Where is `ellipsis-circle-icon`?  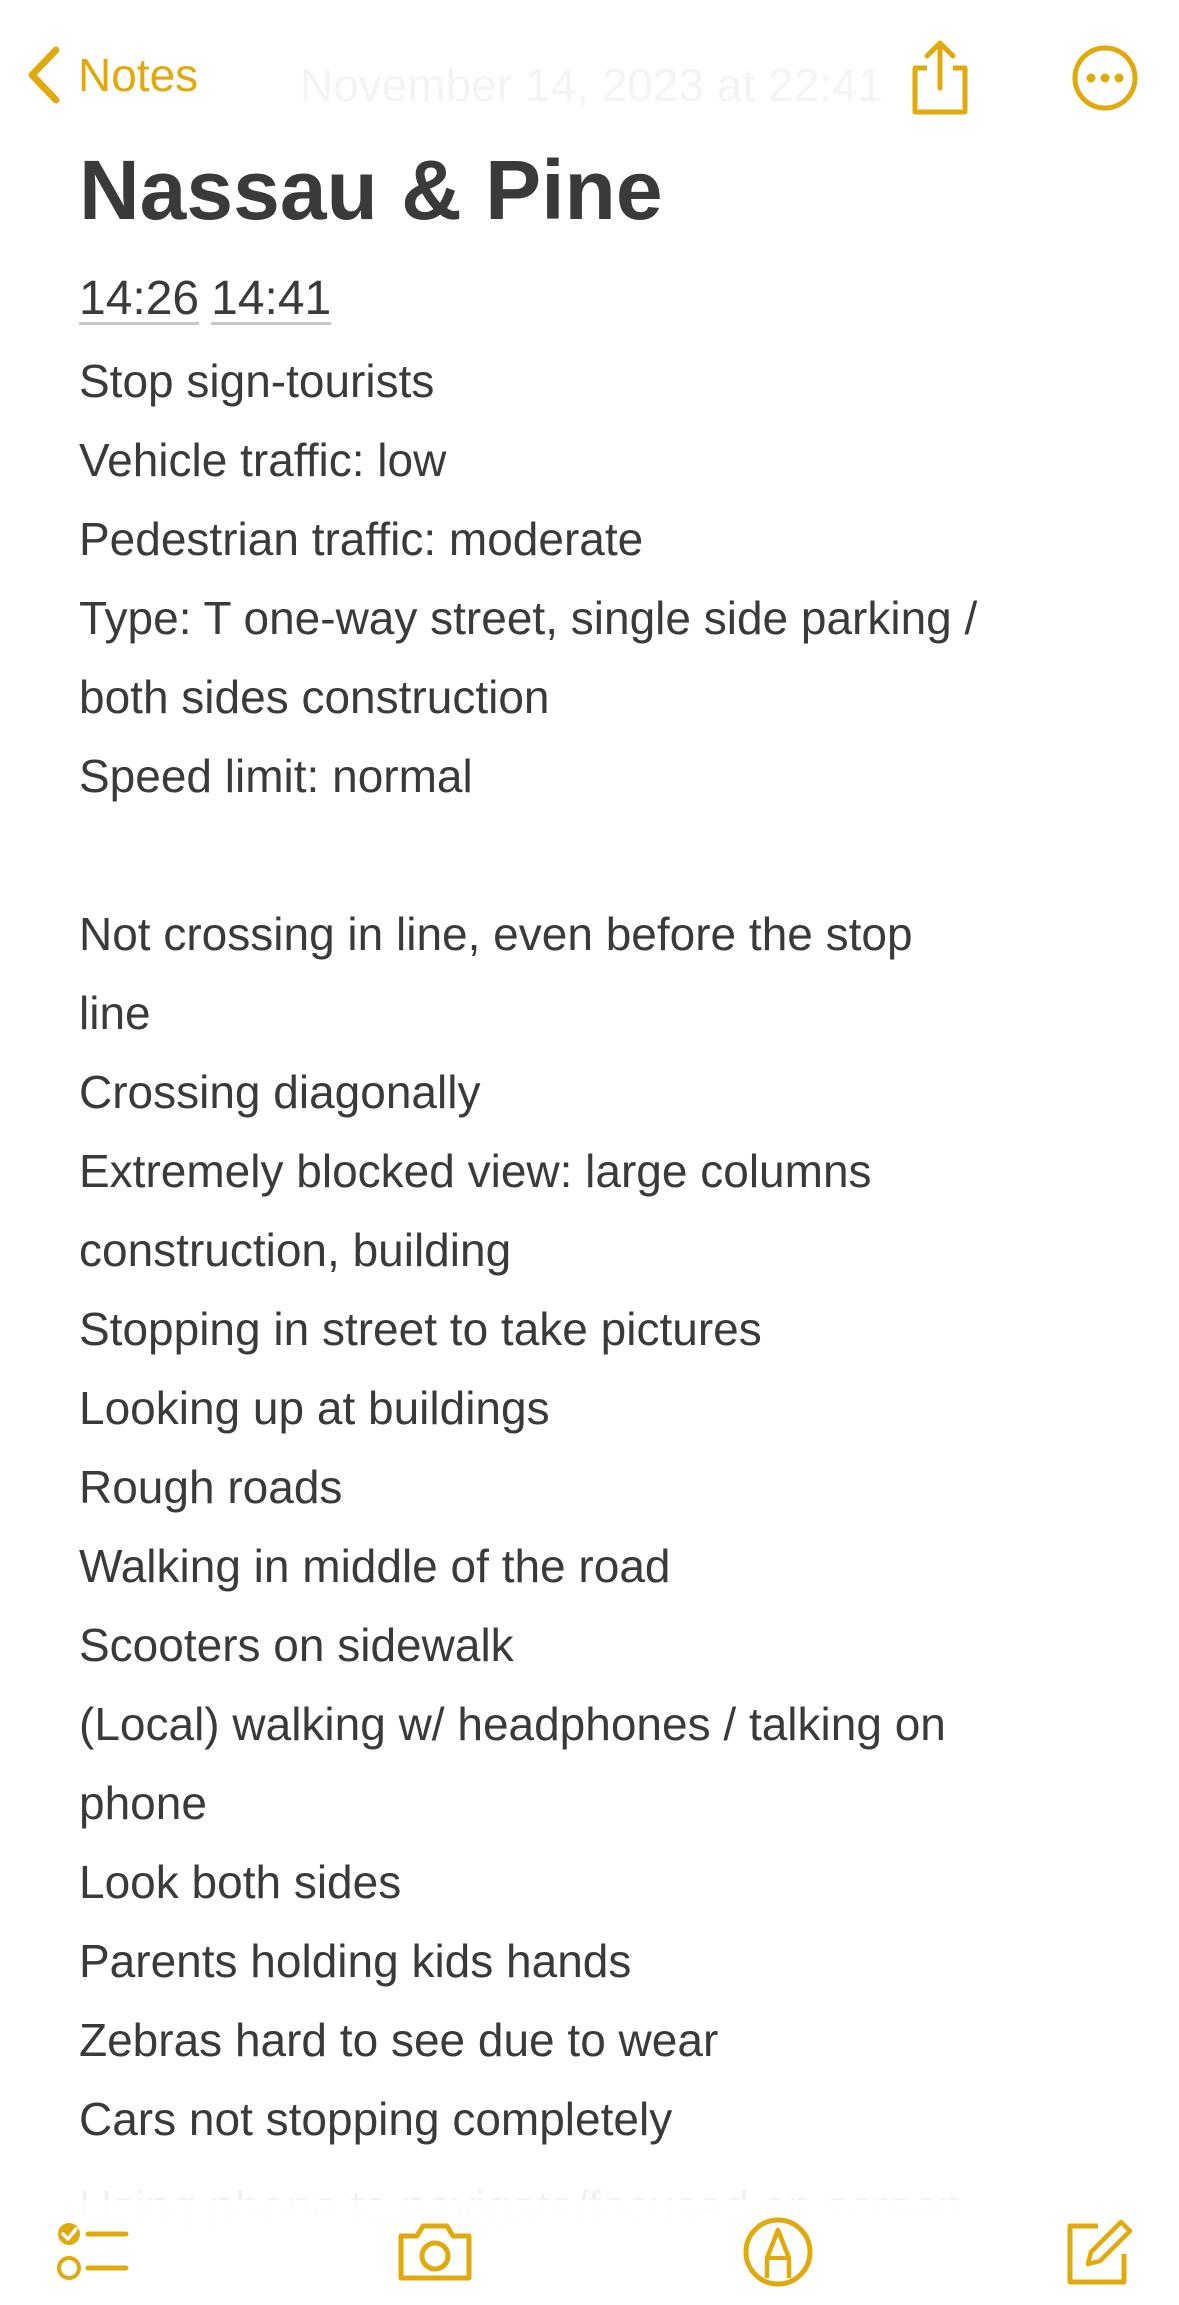 ellipsis-circle-icon is located at coordinates (1105, 78).